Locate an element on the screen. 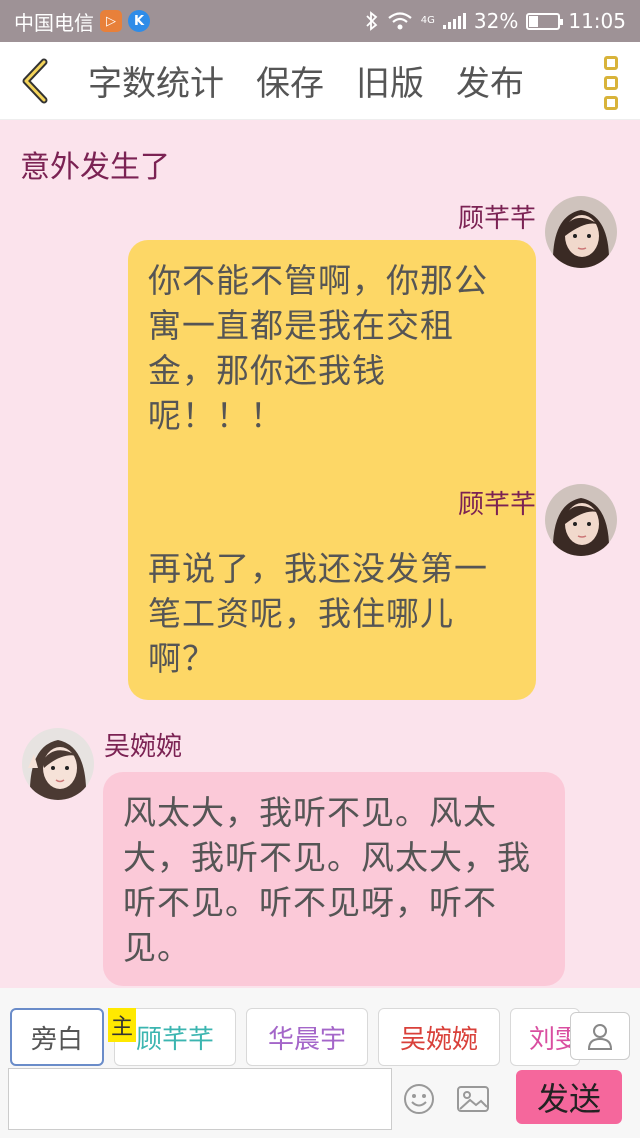 Image resolution: width=640 pixels, height=1138 pixels. message-bubble: 风太大，我听不见。风太大，我听不见。风太大，我听不见。听不见呀，听不见。 is located at coordinates (334, 879).